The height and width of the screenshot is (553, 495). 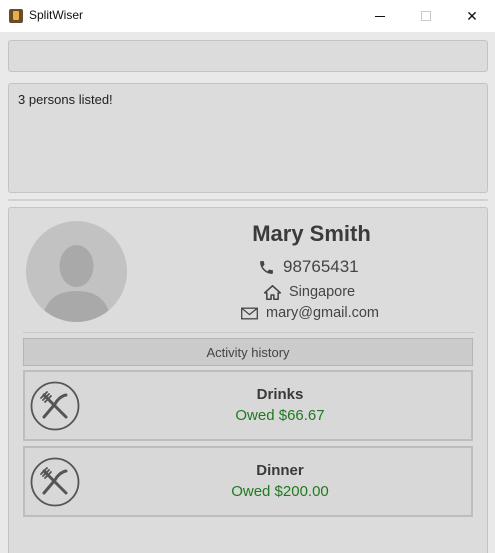 I want to click on activity-name: Drinks, so click(x=280, y=394).